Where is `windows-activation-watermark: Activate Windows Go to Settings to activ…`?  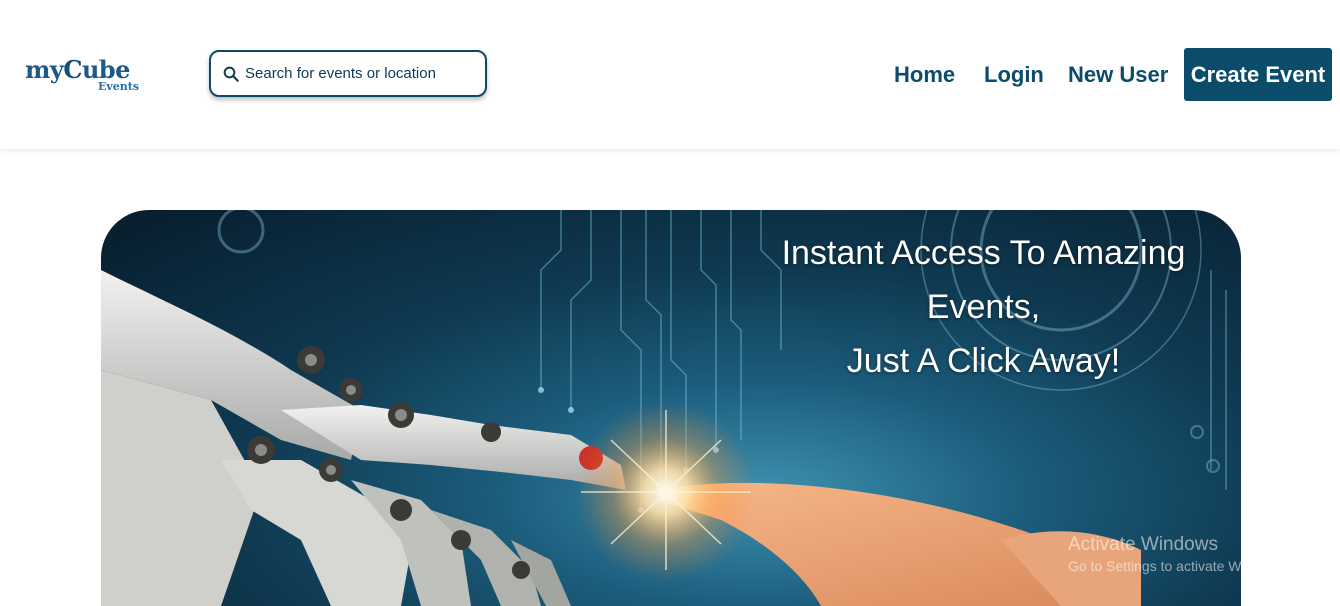 windows-activation-watermark: Activate Windows Go to Settings to activ… is located at coordinates (1178, 554).